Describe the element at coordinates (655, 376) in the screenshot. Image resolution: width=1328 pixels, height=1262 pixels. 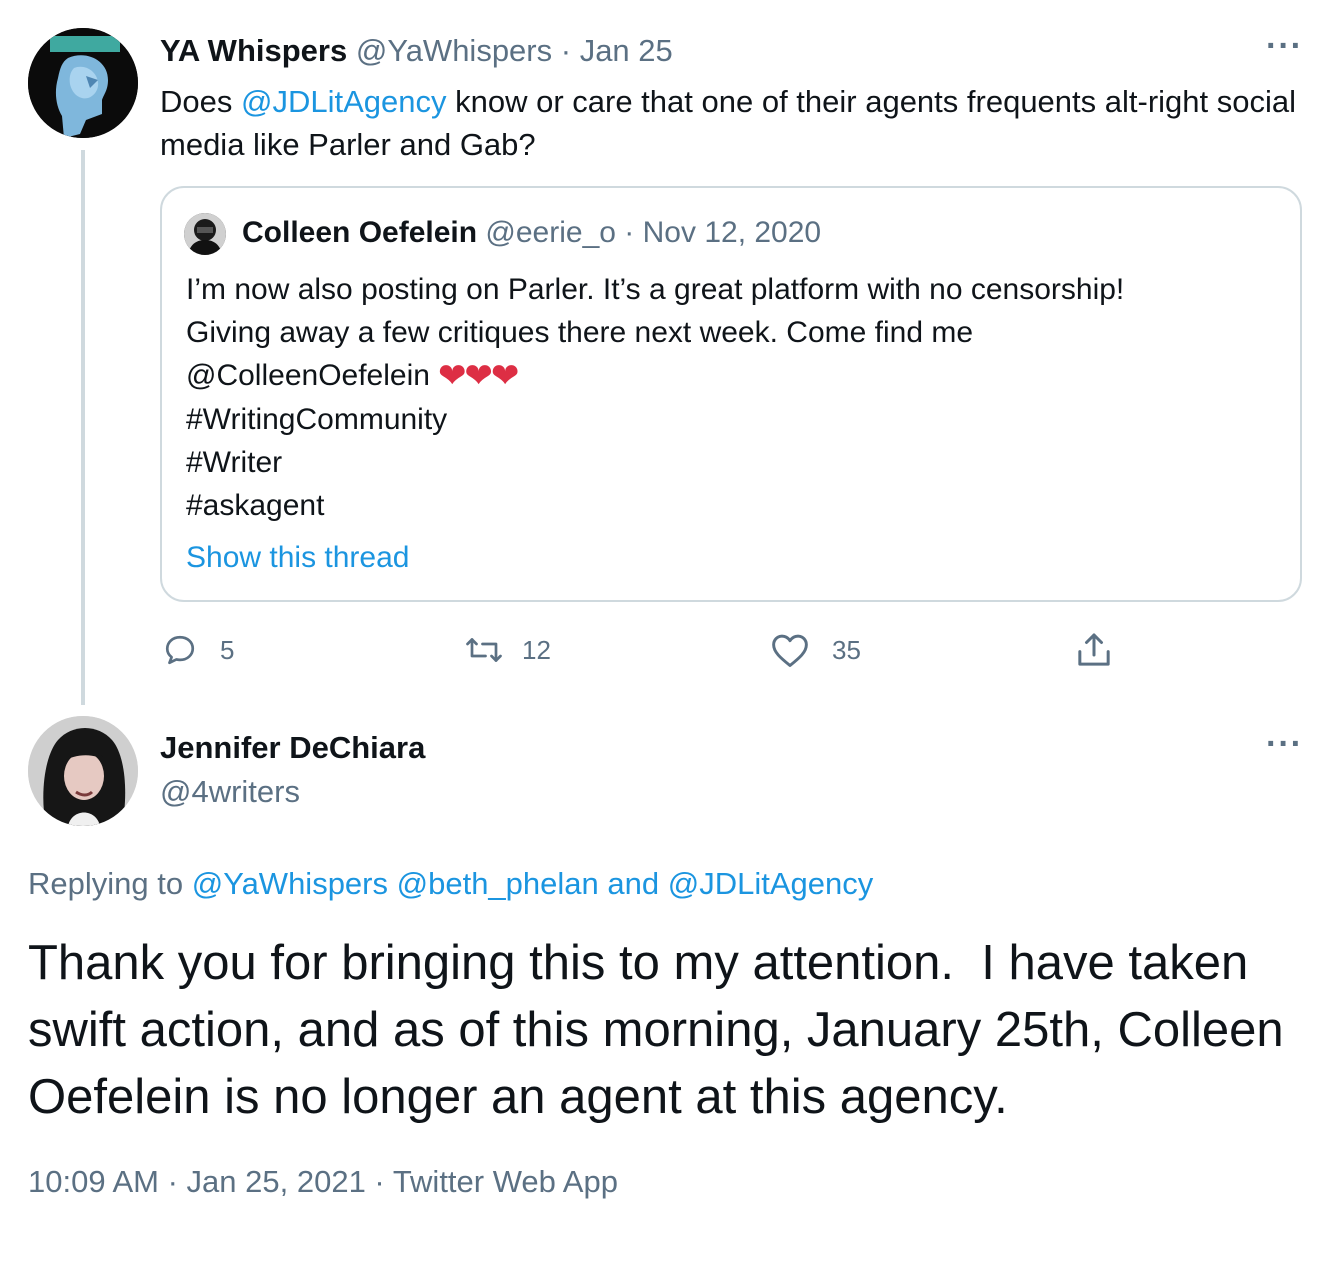
I see `quoted-line: @ColleenOefelein ❤❤❤` at that location.